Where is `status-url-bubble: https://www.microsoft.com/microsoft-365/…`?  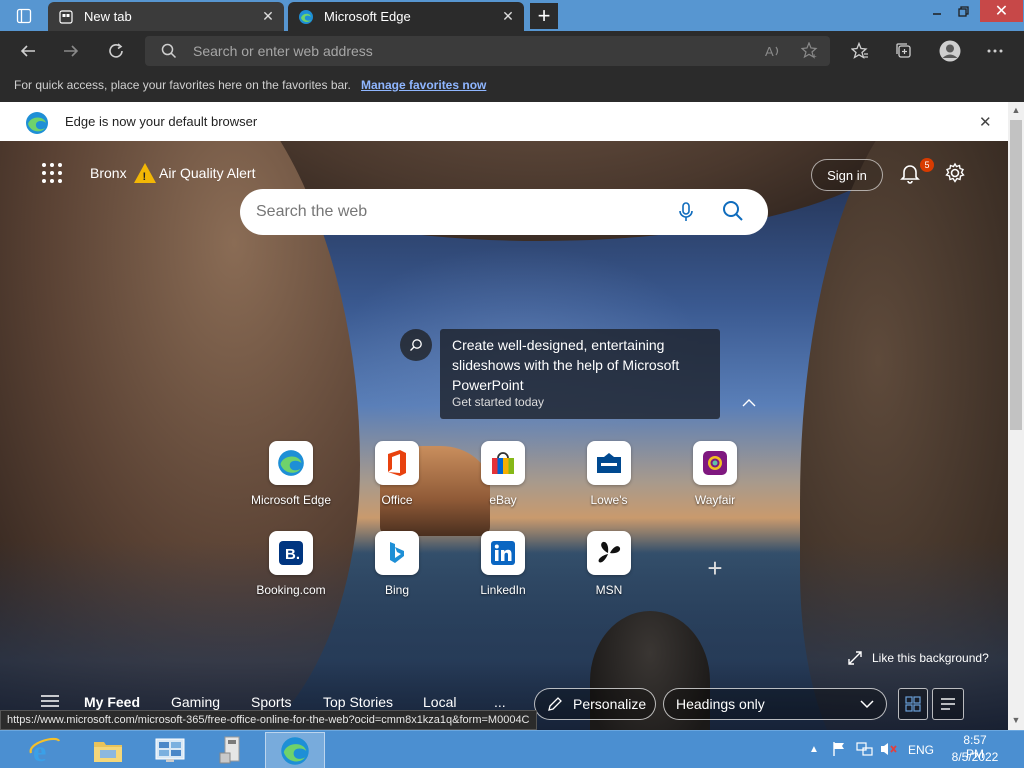 status-url-bubble: https://www.microsoft.com/microsoft-365/… is located at coordinates (268, 720).